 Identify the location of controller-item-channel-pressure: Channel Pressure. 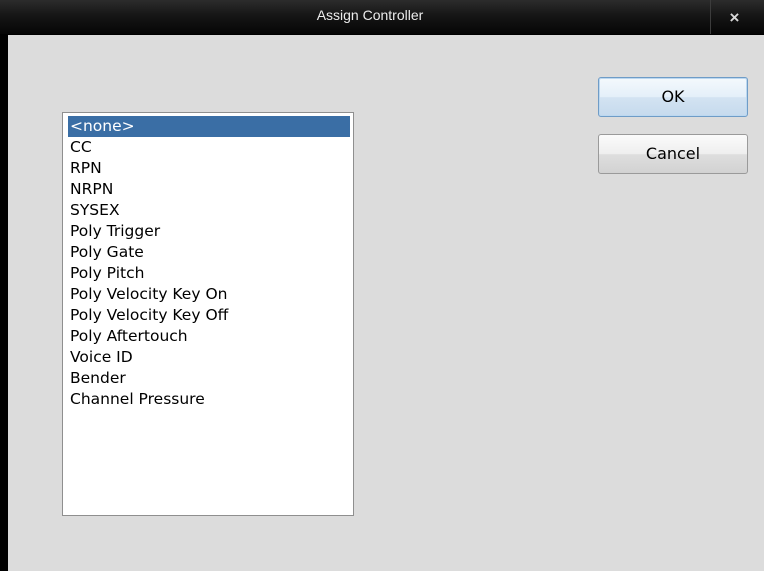
(209, 399).